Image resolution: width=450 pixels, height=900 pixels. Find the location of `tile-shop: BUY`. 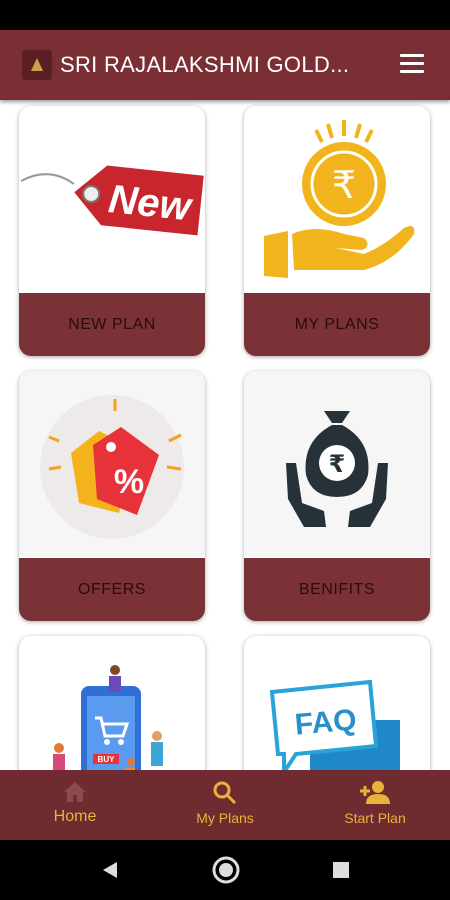

tile-shop: BUY is located at coordinates (112, 703).